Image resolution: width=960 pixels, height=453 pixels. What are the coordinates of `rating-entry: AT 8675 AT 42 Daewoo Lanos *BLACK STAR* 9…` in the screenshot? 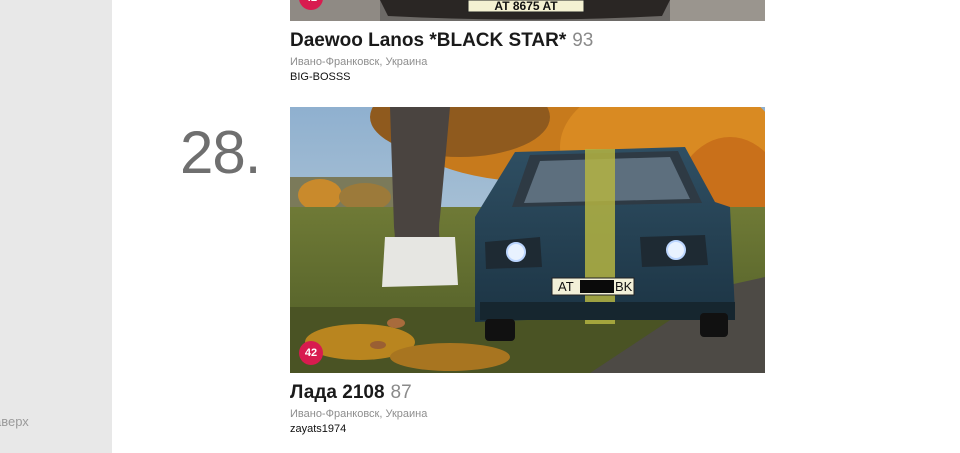 It's located at (527, 41).